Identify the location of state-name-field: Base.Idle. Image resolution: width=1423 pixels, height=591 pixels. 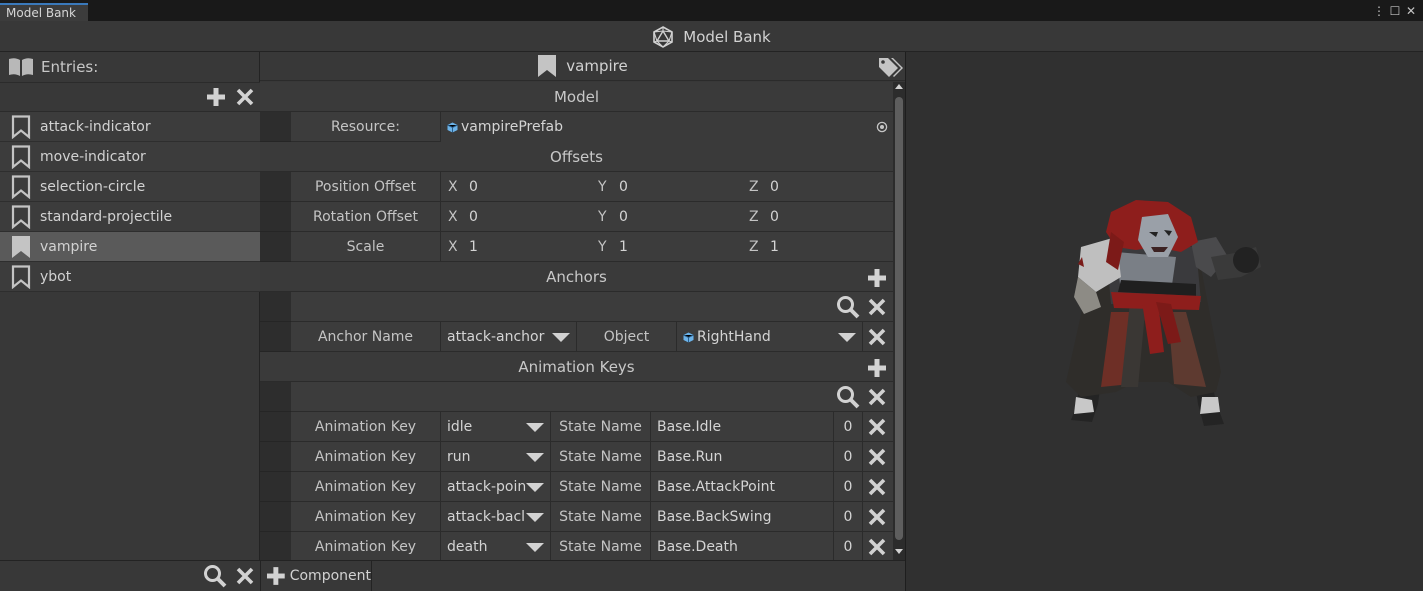
(742, 427).